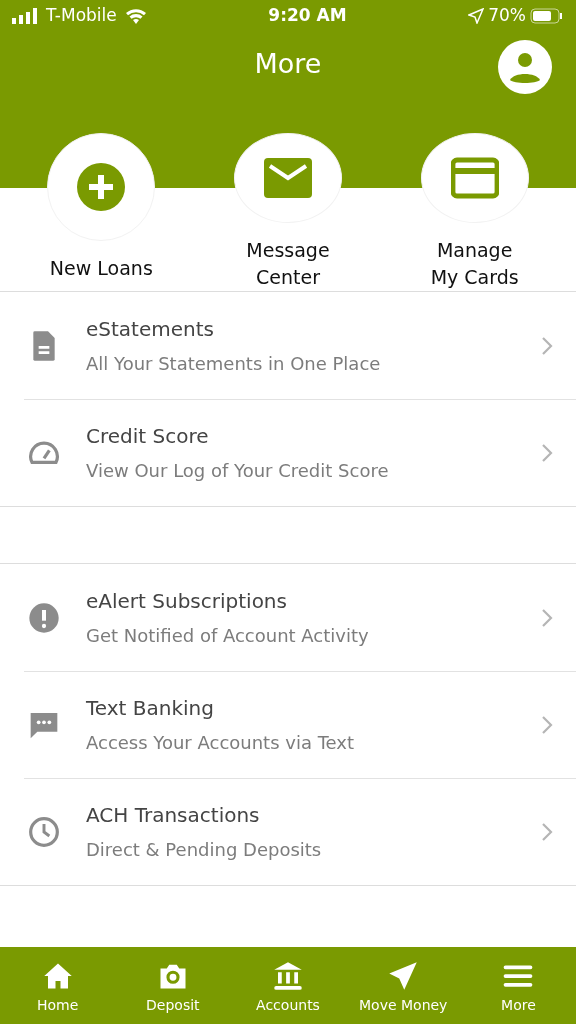 The image size is (576, 1024). Describe the element at coordinates (57, 976) in the screenshot. I see `home-icon` at that location.